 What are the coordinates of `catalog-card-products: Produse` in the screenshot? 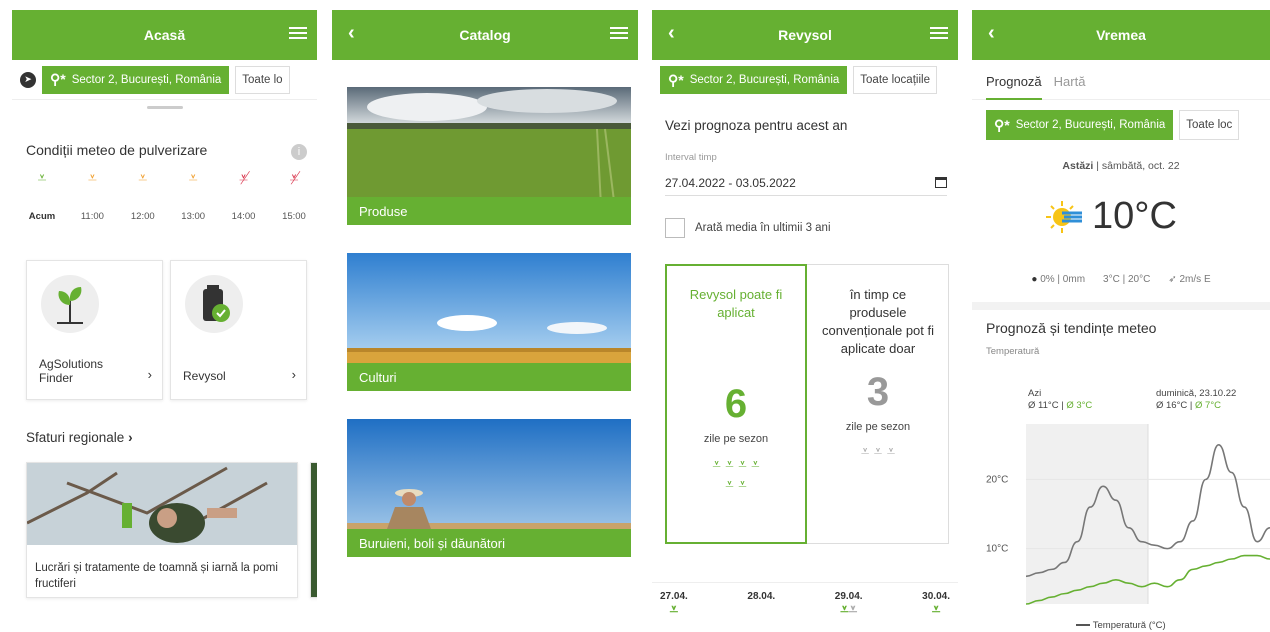 It's located at (489, 156).